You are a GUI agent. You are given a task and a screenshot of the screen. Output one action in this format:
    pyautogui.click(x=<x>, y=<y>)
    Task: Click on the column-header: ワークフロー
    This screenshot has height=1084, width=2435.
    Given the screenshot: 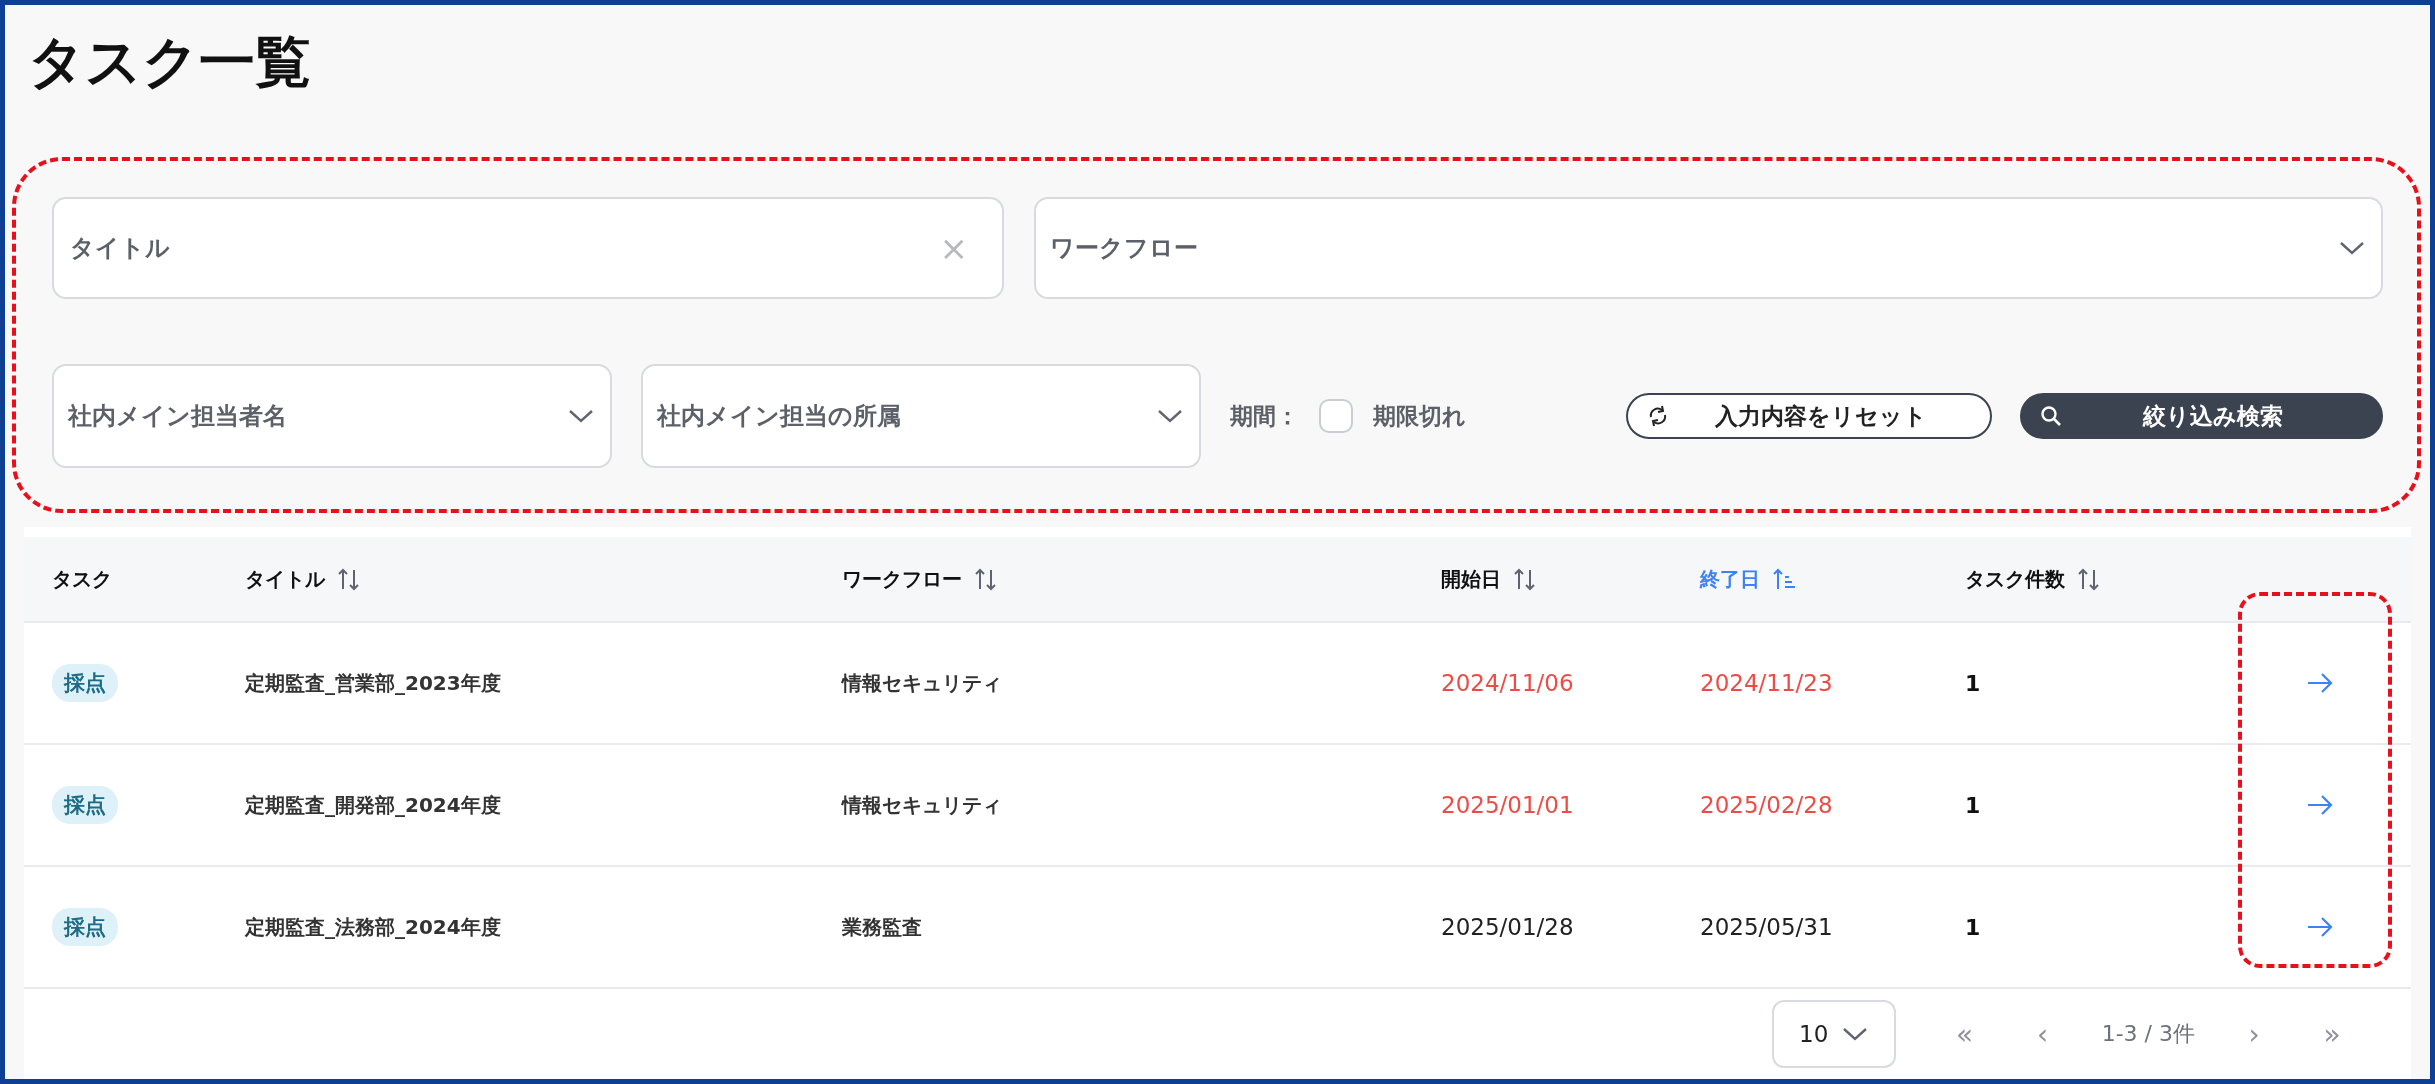 What is the action you would take?
    pyautogui.click(x=902, y=579)
    